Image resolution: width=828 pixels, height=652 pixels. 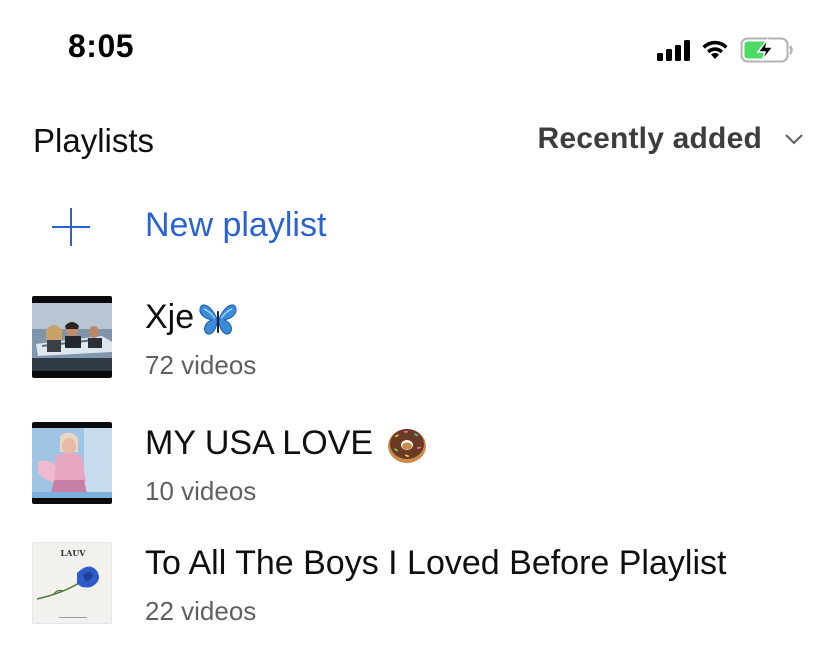 What do you see at coordinates (94, 140) in the screenshot?
I see `page-title: Playlists` at bounding box center [94, 140].